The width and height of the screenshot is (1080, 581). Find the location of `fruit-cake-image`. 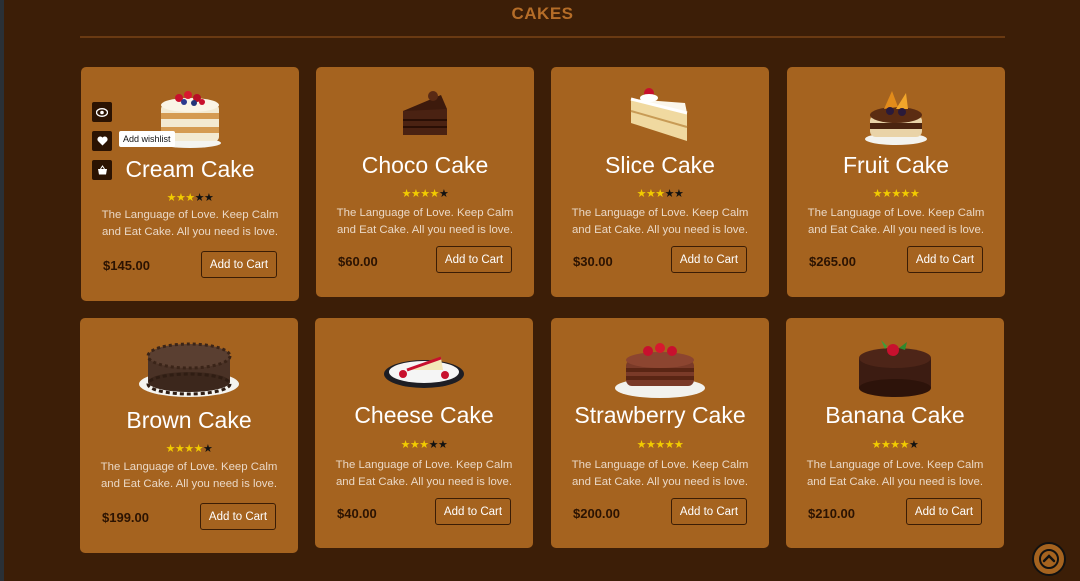

fruit-cake-image is located at coordinates (896, 118).